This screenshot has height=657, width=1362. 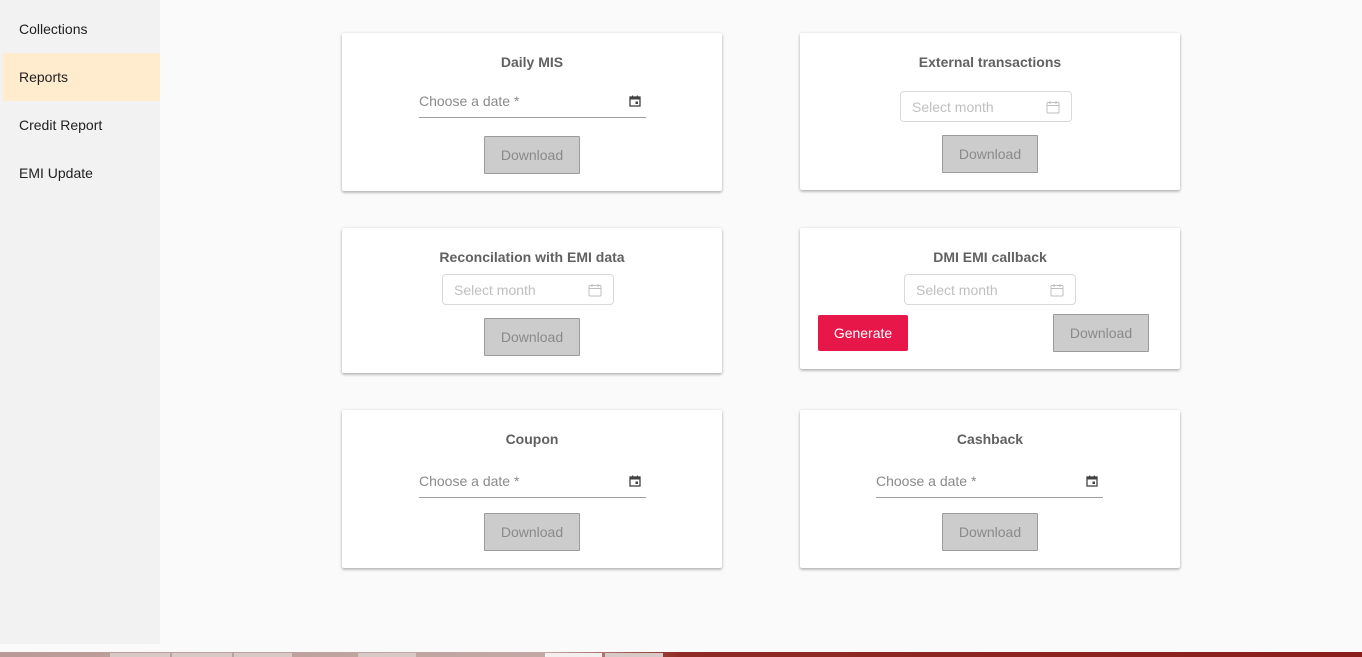 What do you see at coordinates (53, 29) in the screenshot?
I see `sidebar-item-label: Collections` at bounding box center [53, 29].